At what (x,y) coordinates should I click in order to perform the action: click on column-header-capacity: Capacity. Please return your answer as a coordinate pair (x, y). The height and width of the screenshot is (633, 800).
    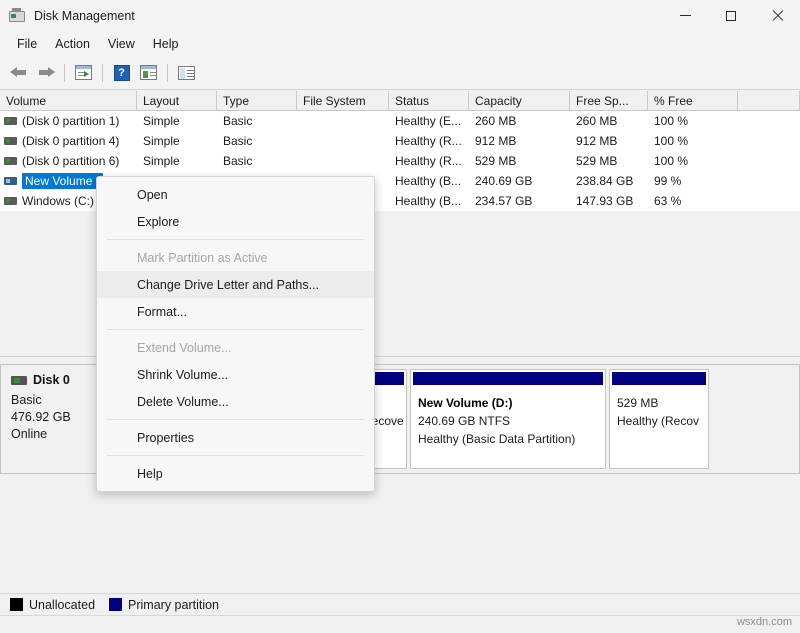
    Looking at the image, I should click on (519, 101).